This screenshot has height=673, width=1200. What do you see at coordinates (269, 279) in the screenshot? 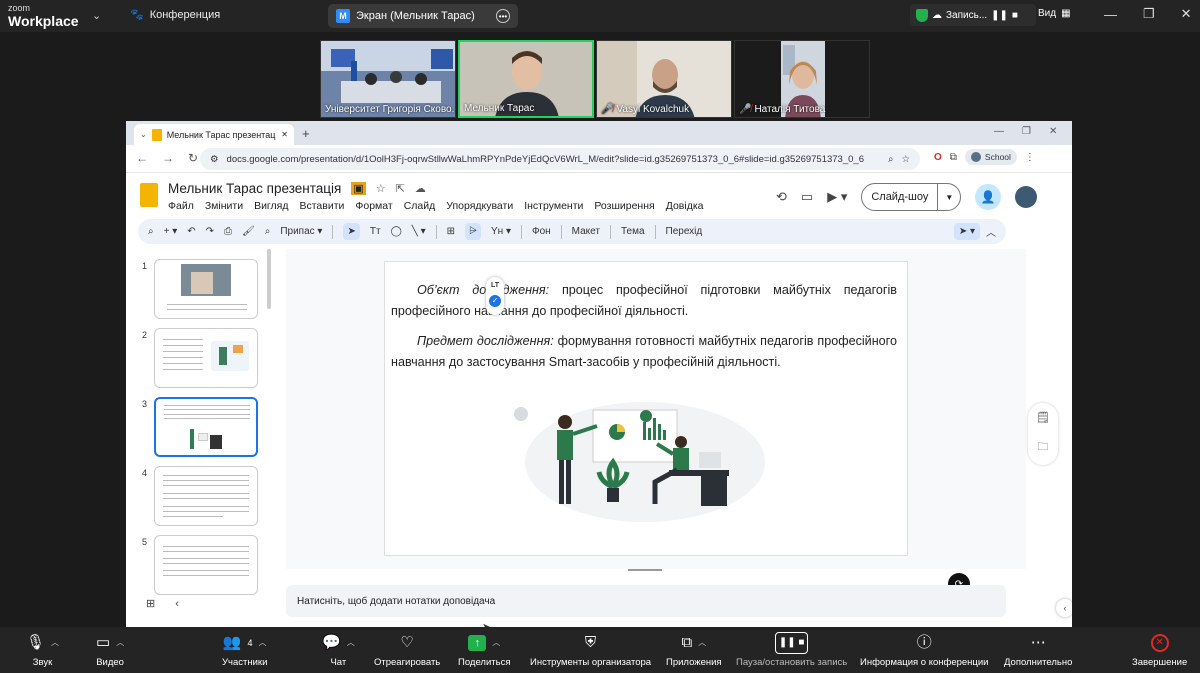
I see `filmstrip-scrollbar` at bounding box center [269, 279].